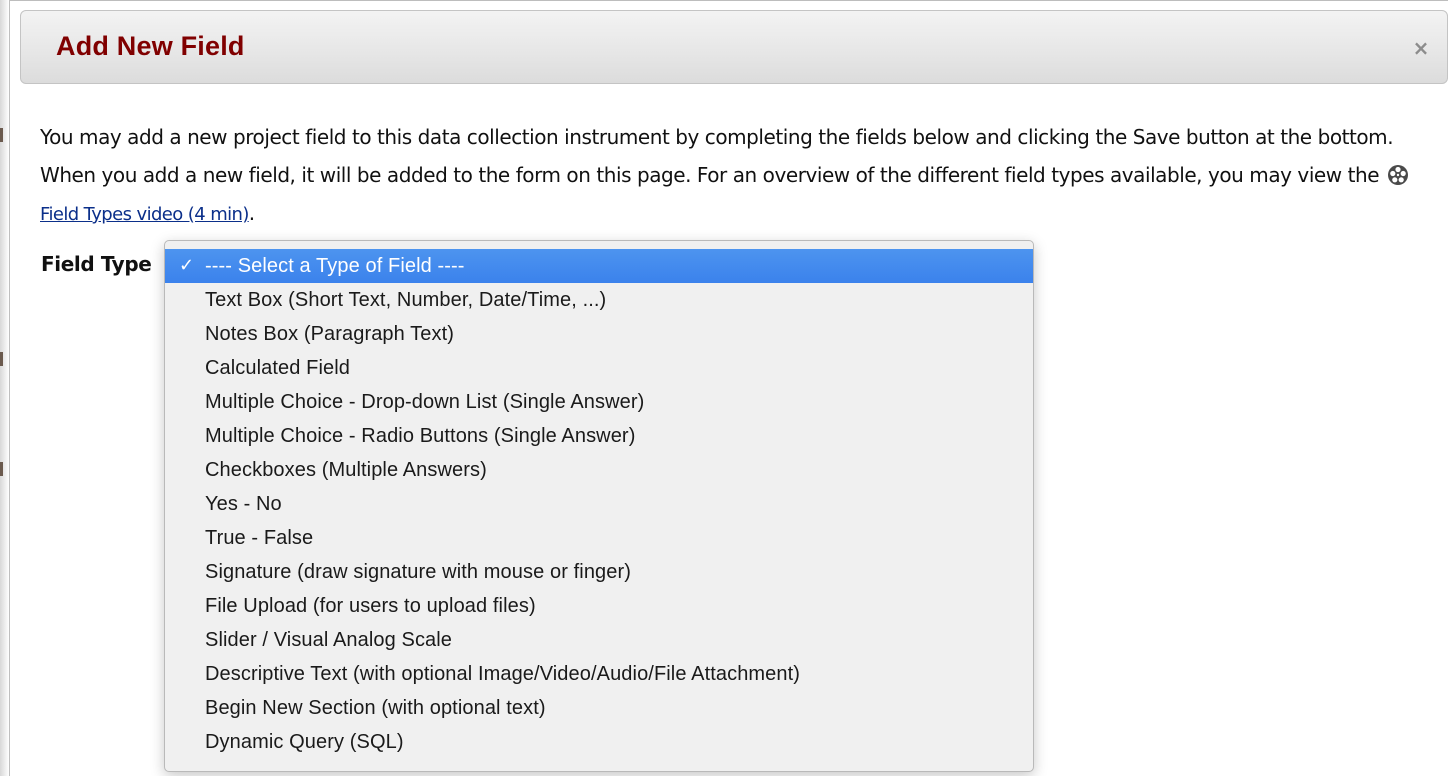  What do you see at coordinates (278, 368) in the screenshot?
I see `field-type-option-label: Calculated Field` at bounding box center [278, 368].